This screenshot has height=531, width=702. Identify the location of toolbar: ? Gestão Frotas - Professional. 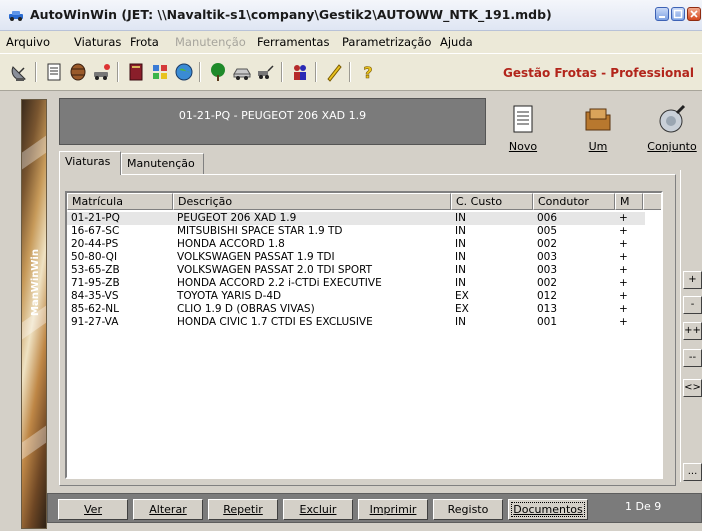
(351, 72).